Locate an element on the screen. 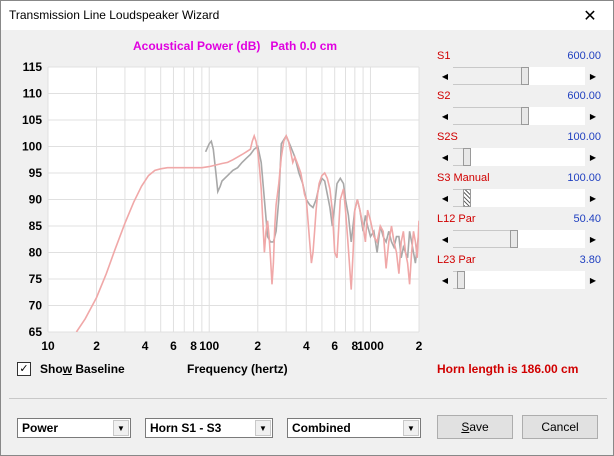 The width and height of the screenshot is (614, 456). slider-group-4: L12 Par 50.40 ◀ ▶ is located at coordinates (519, 233).